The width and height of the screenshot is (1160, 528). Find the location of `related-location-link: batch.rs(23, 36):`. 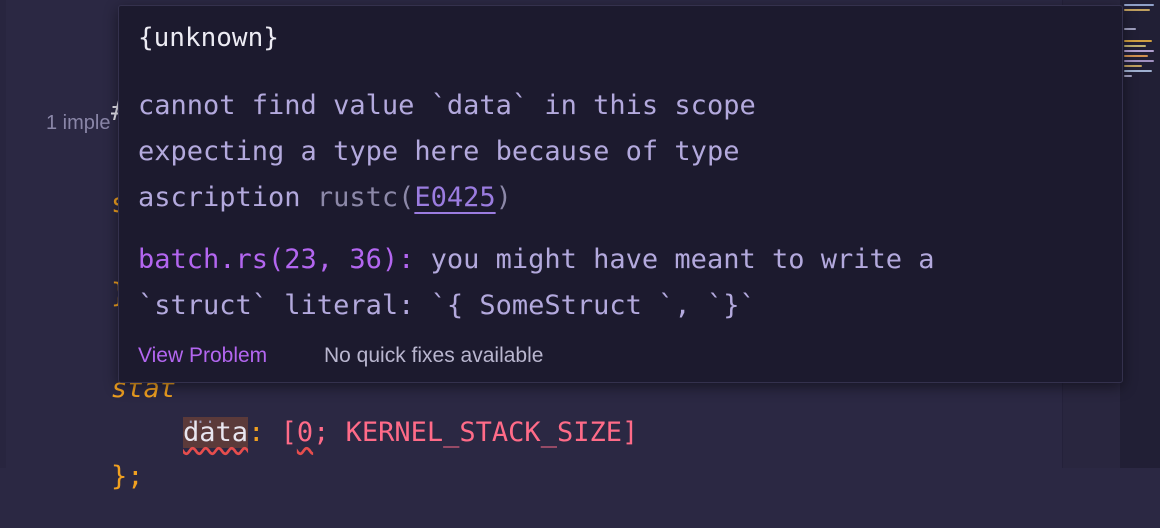

related-location-link: batch.rs(23, 36): is located at coordinates (276, 259).